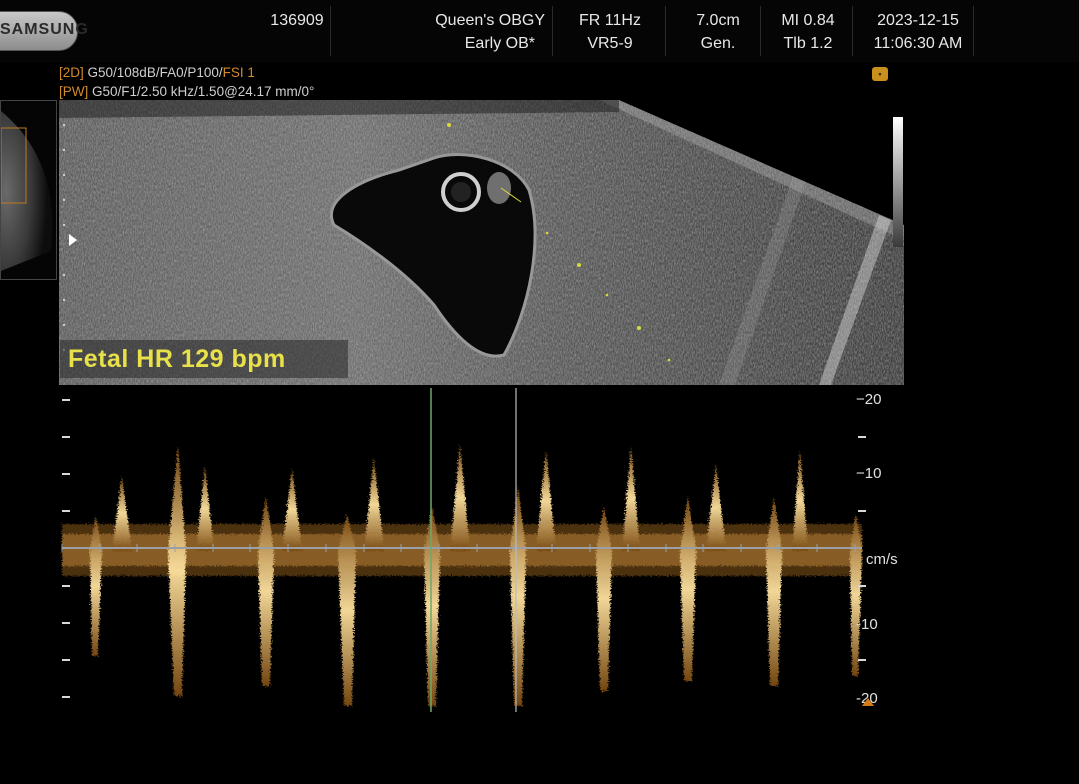 Image resolution: width=1079 pixels, height=784 pixels. What do you see at coordinates (918, 20) in the screenshot?
I see `exam-date: 2023-12-15` at bounding box center [918, 20].